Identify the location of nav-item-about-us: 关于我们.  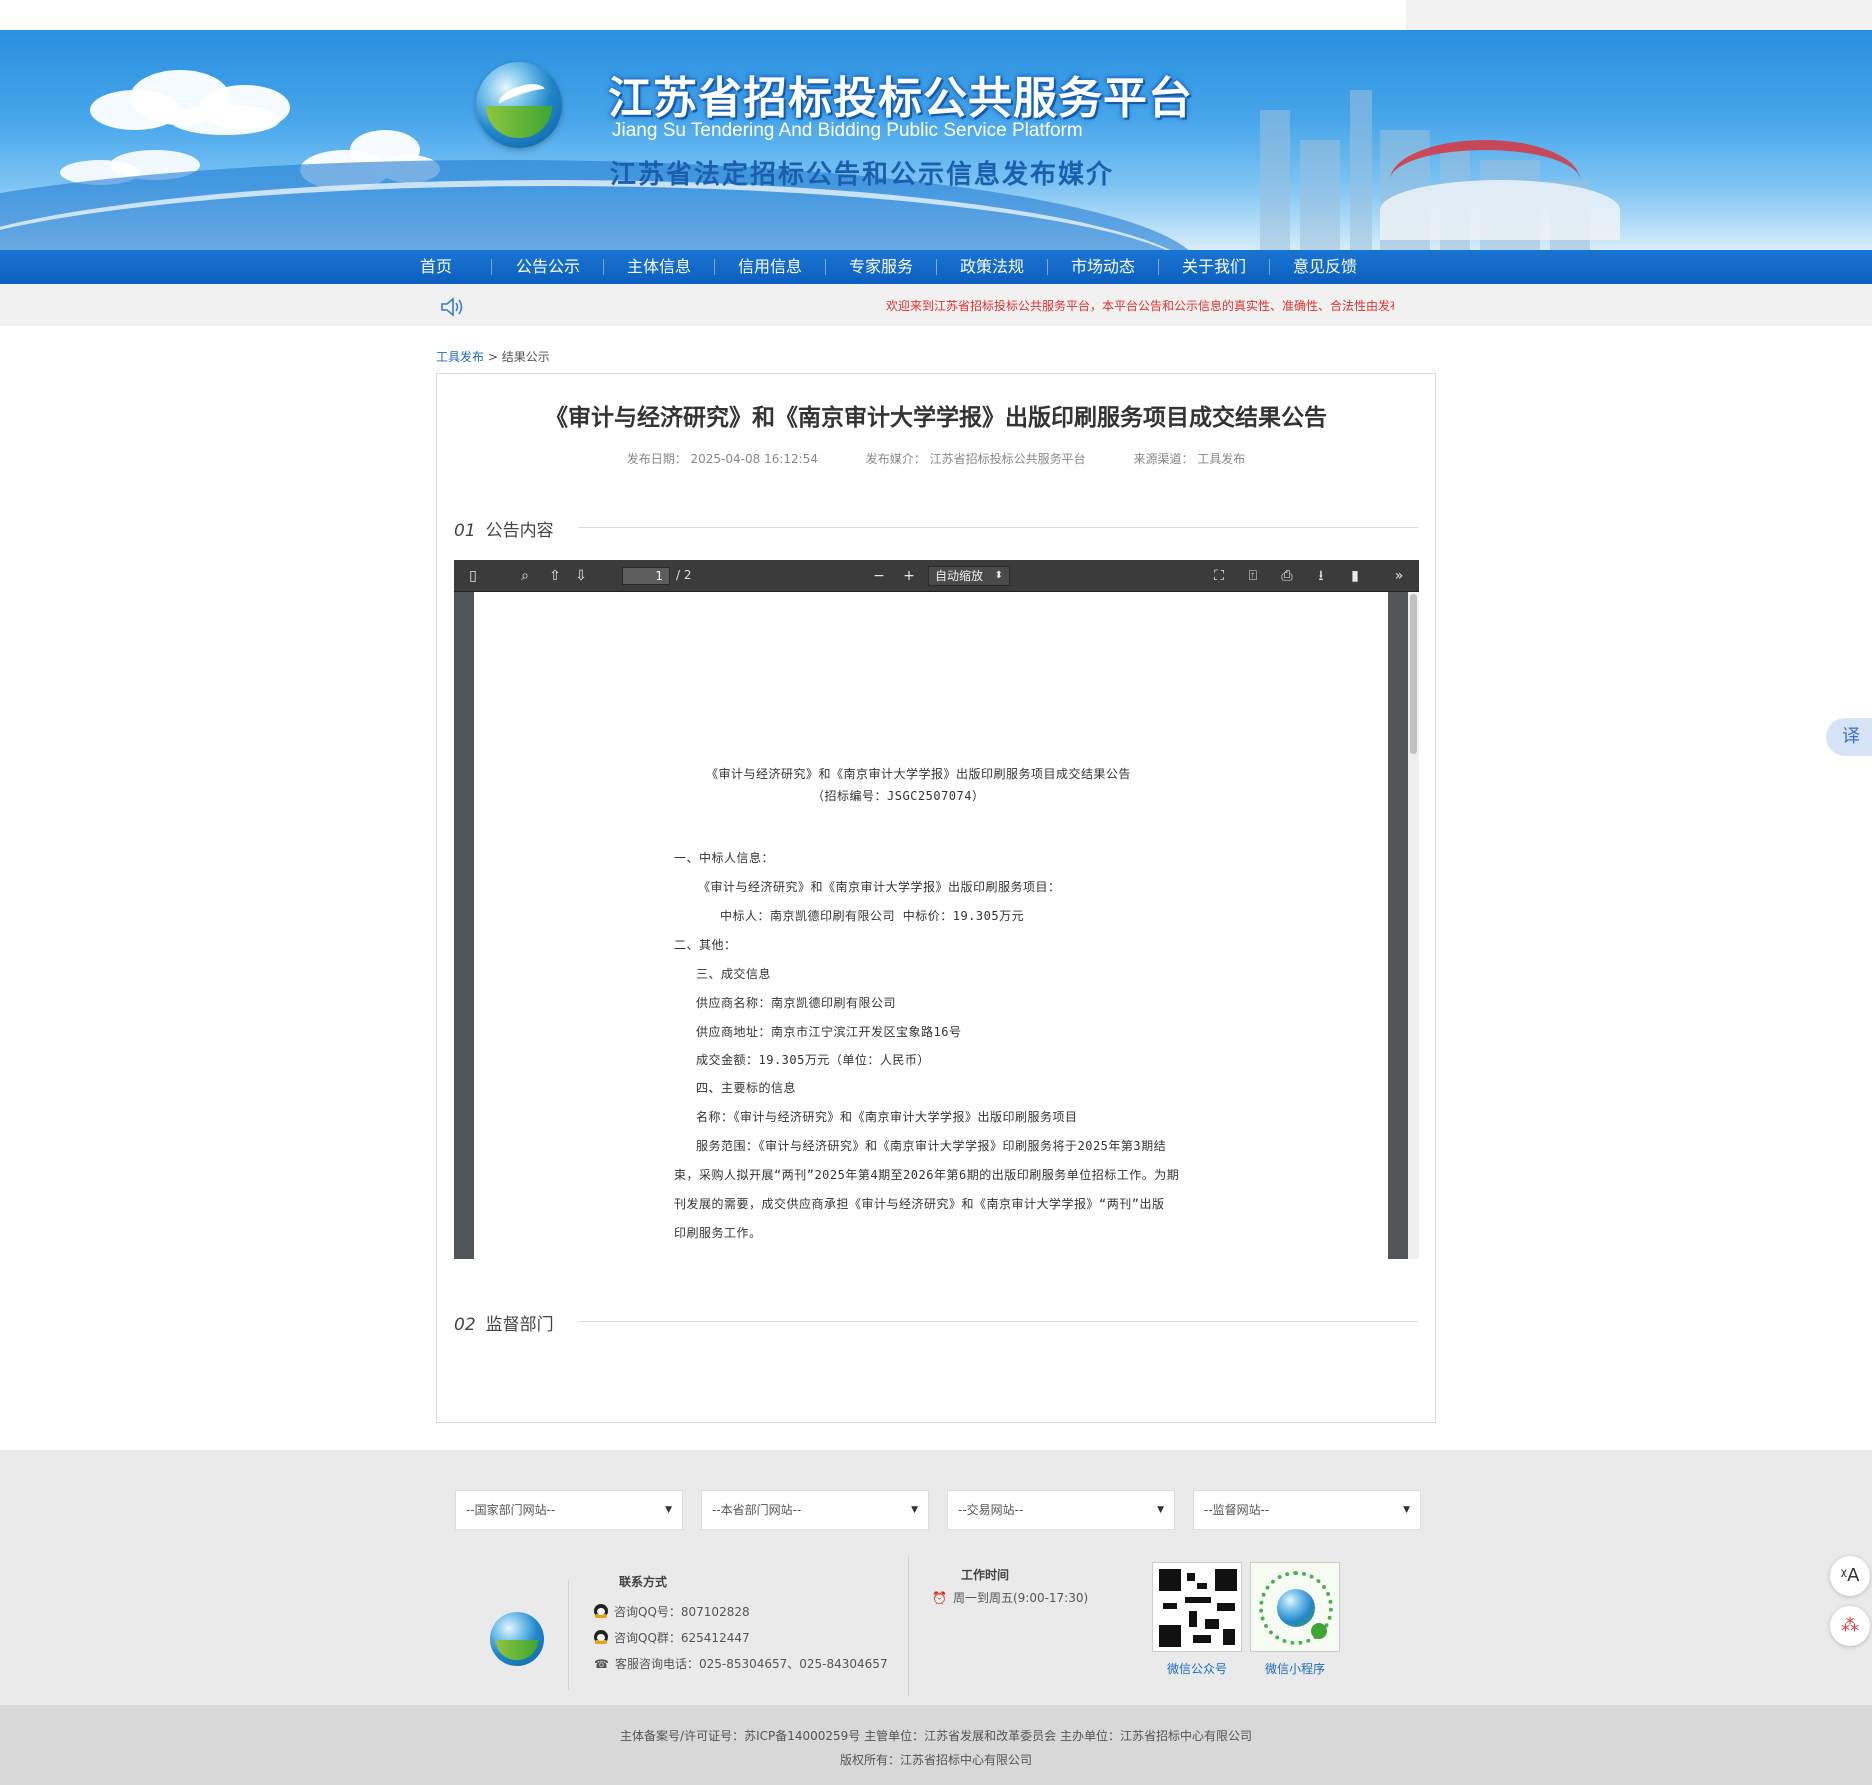
(1214, 267).